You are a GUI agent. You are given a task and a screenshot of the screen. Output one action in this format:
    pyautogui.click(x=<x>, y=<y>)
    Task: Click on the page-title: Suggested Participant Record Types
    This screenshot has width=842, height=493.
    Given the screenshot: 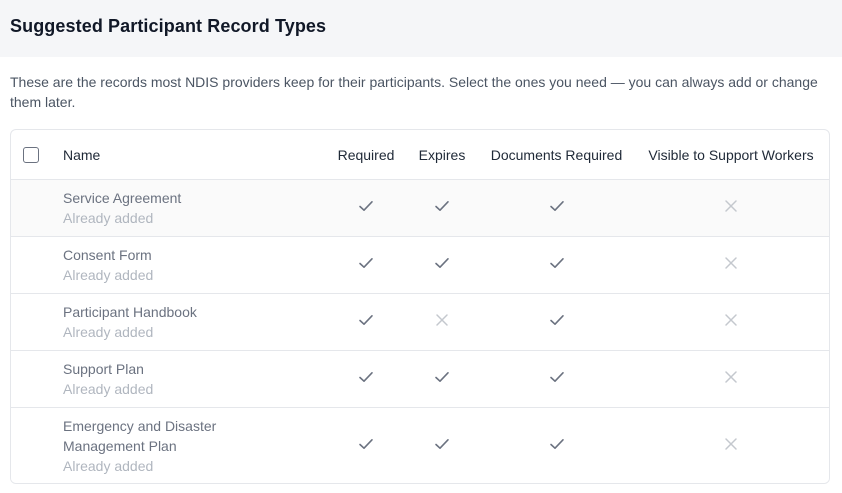 What is the action you would take?
    pyautogui.click(x=168, y=26)
    